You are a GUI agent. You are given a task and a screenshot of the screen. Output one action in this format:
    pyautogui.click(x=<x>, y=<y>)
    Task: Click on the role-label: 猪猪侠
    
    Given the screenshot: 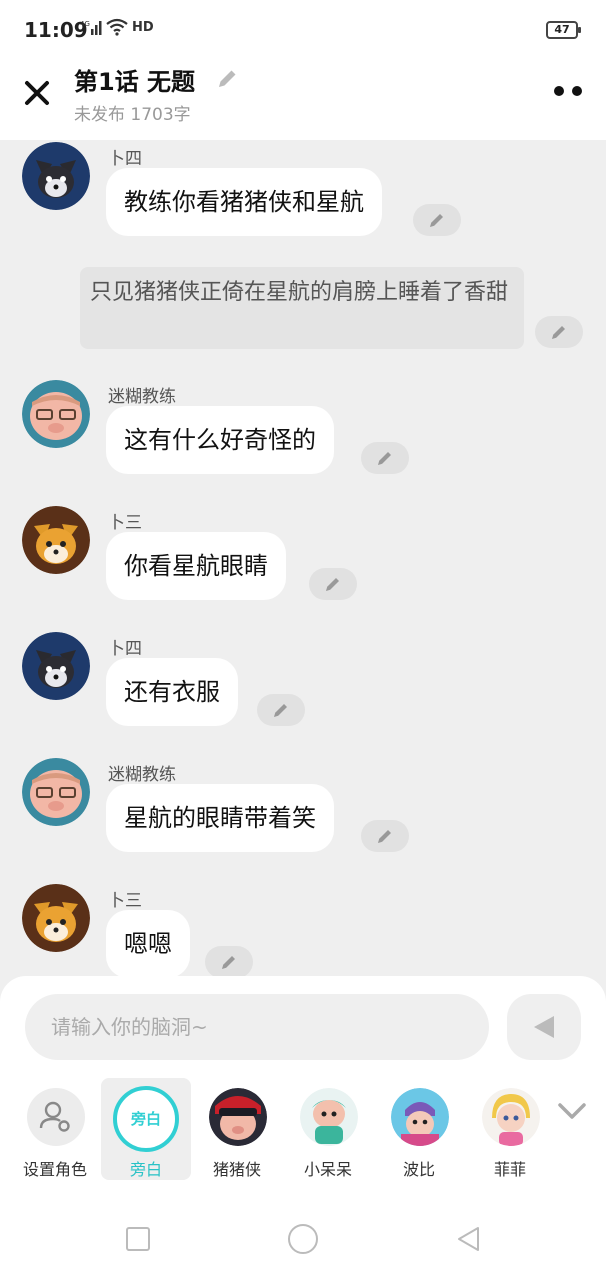 What is the action you would take?
    pyautogui.click(x=236, y=1169)
    